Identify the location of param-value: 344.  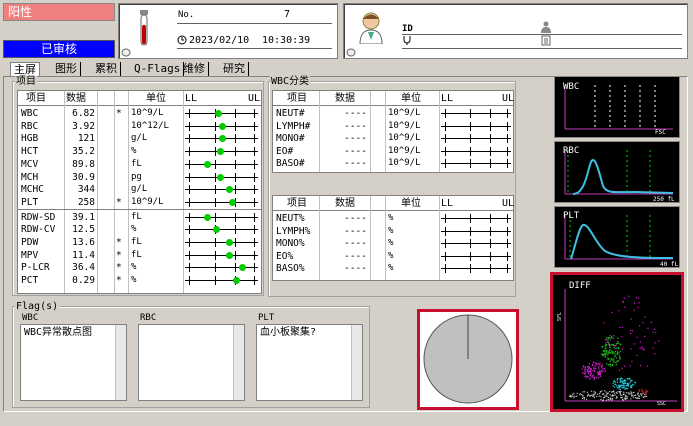
(86, 190).